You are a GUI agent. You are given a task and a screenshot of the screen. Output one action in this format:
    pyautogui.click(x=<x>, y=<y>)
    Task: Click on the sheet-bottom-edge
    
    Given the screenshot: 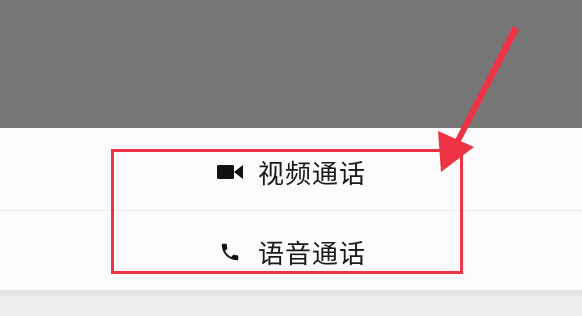 What is the action you would take?
    pyautogui.click(x=291, y=303)
    